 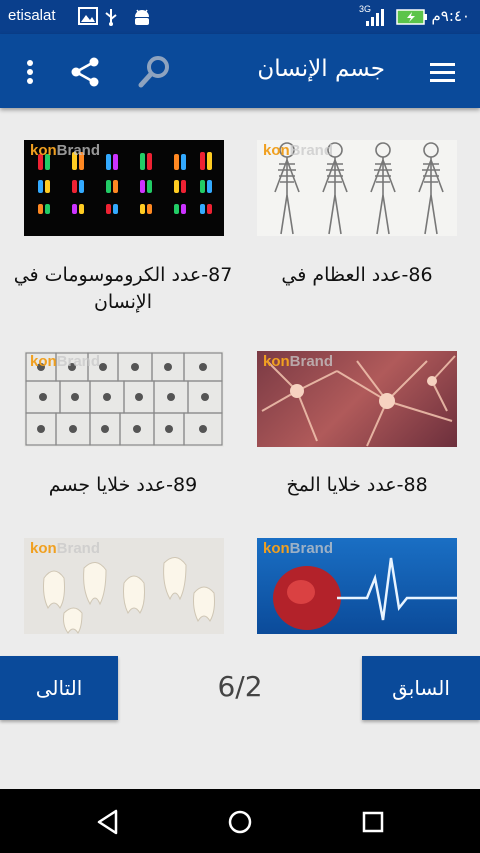 I want to click on home-icon, so click(x=240, y=822).